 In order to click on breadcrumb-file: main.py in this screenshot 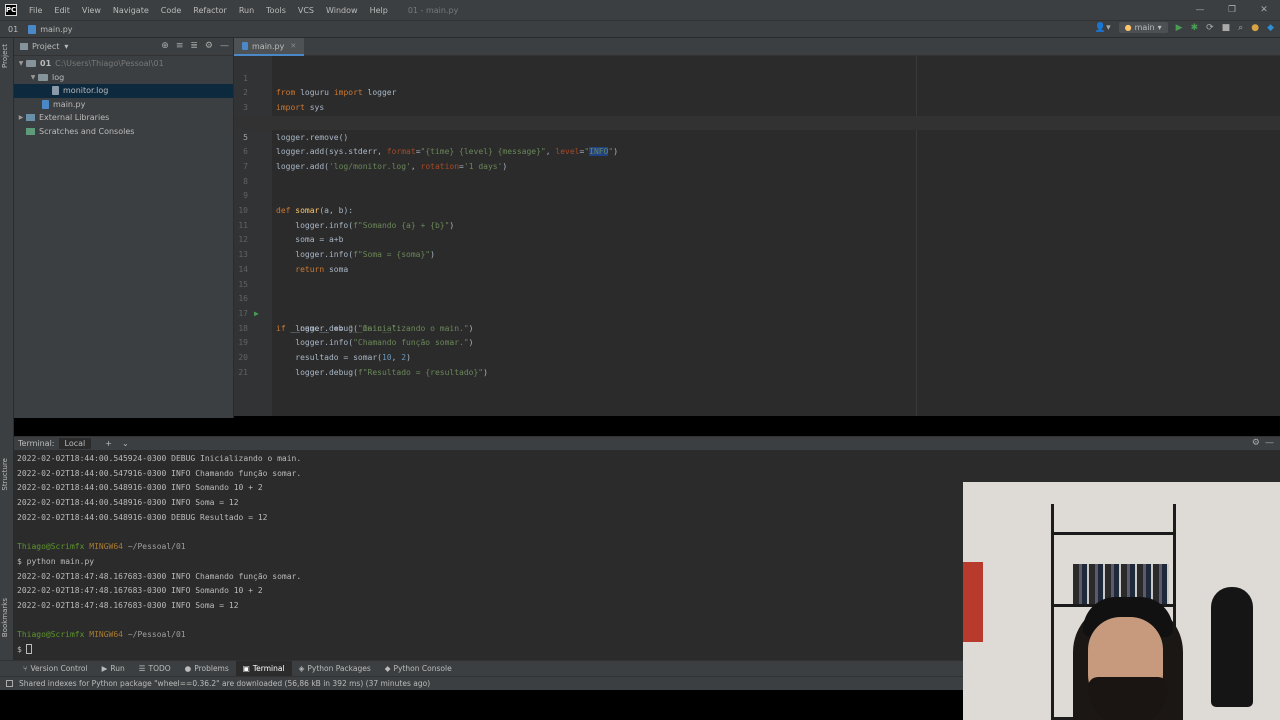, I will do `click(56, 29)`.